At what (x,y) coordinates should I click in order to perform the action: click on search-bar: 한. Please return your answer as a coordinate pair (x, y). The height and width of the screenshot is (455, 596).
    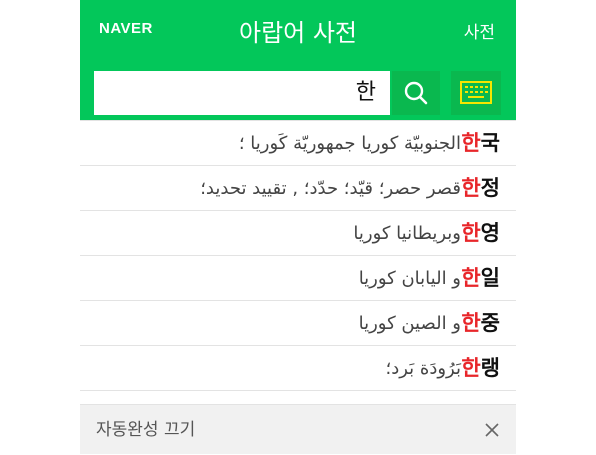
    Looking at the image, I should click on (298, 90).